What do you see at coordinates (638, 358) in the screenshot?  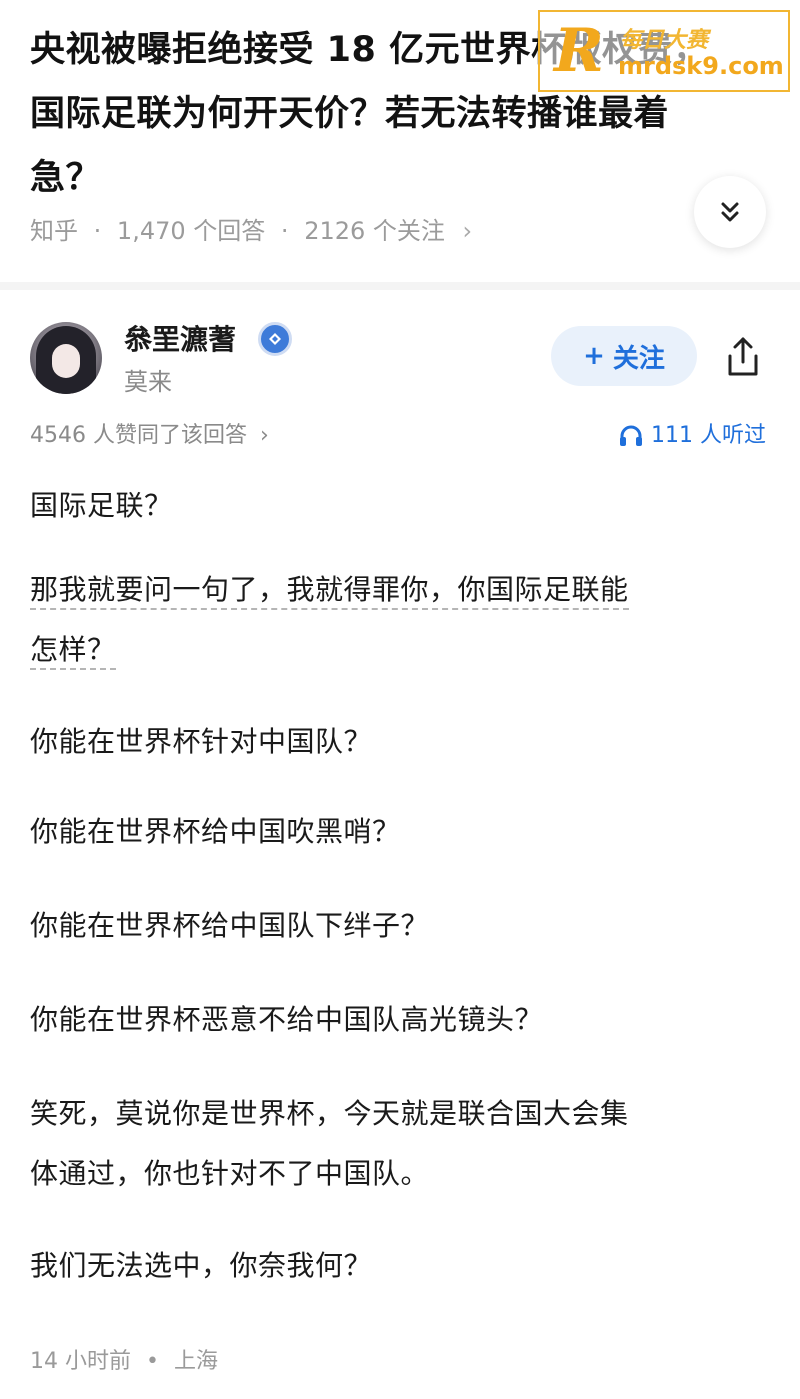 I see `follow-label: 关注` at bounding box center [638, 358].